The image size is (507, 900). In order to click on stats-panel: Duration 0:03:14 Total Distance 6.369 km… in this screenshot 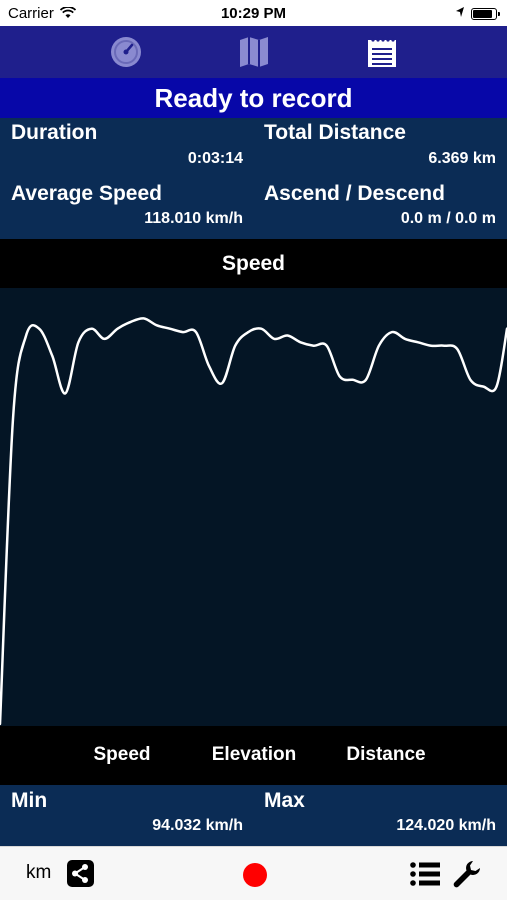, I will do `click(253, 178)`.